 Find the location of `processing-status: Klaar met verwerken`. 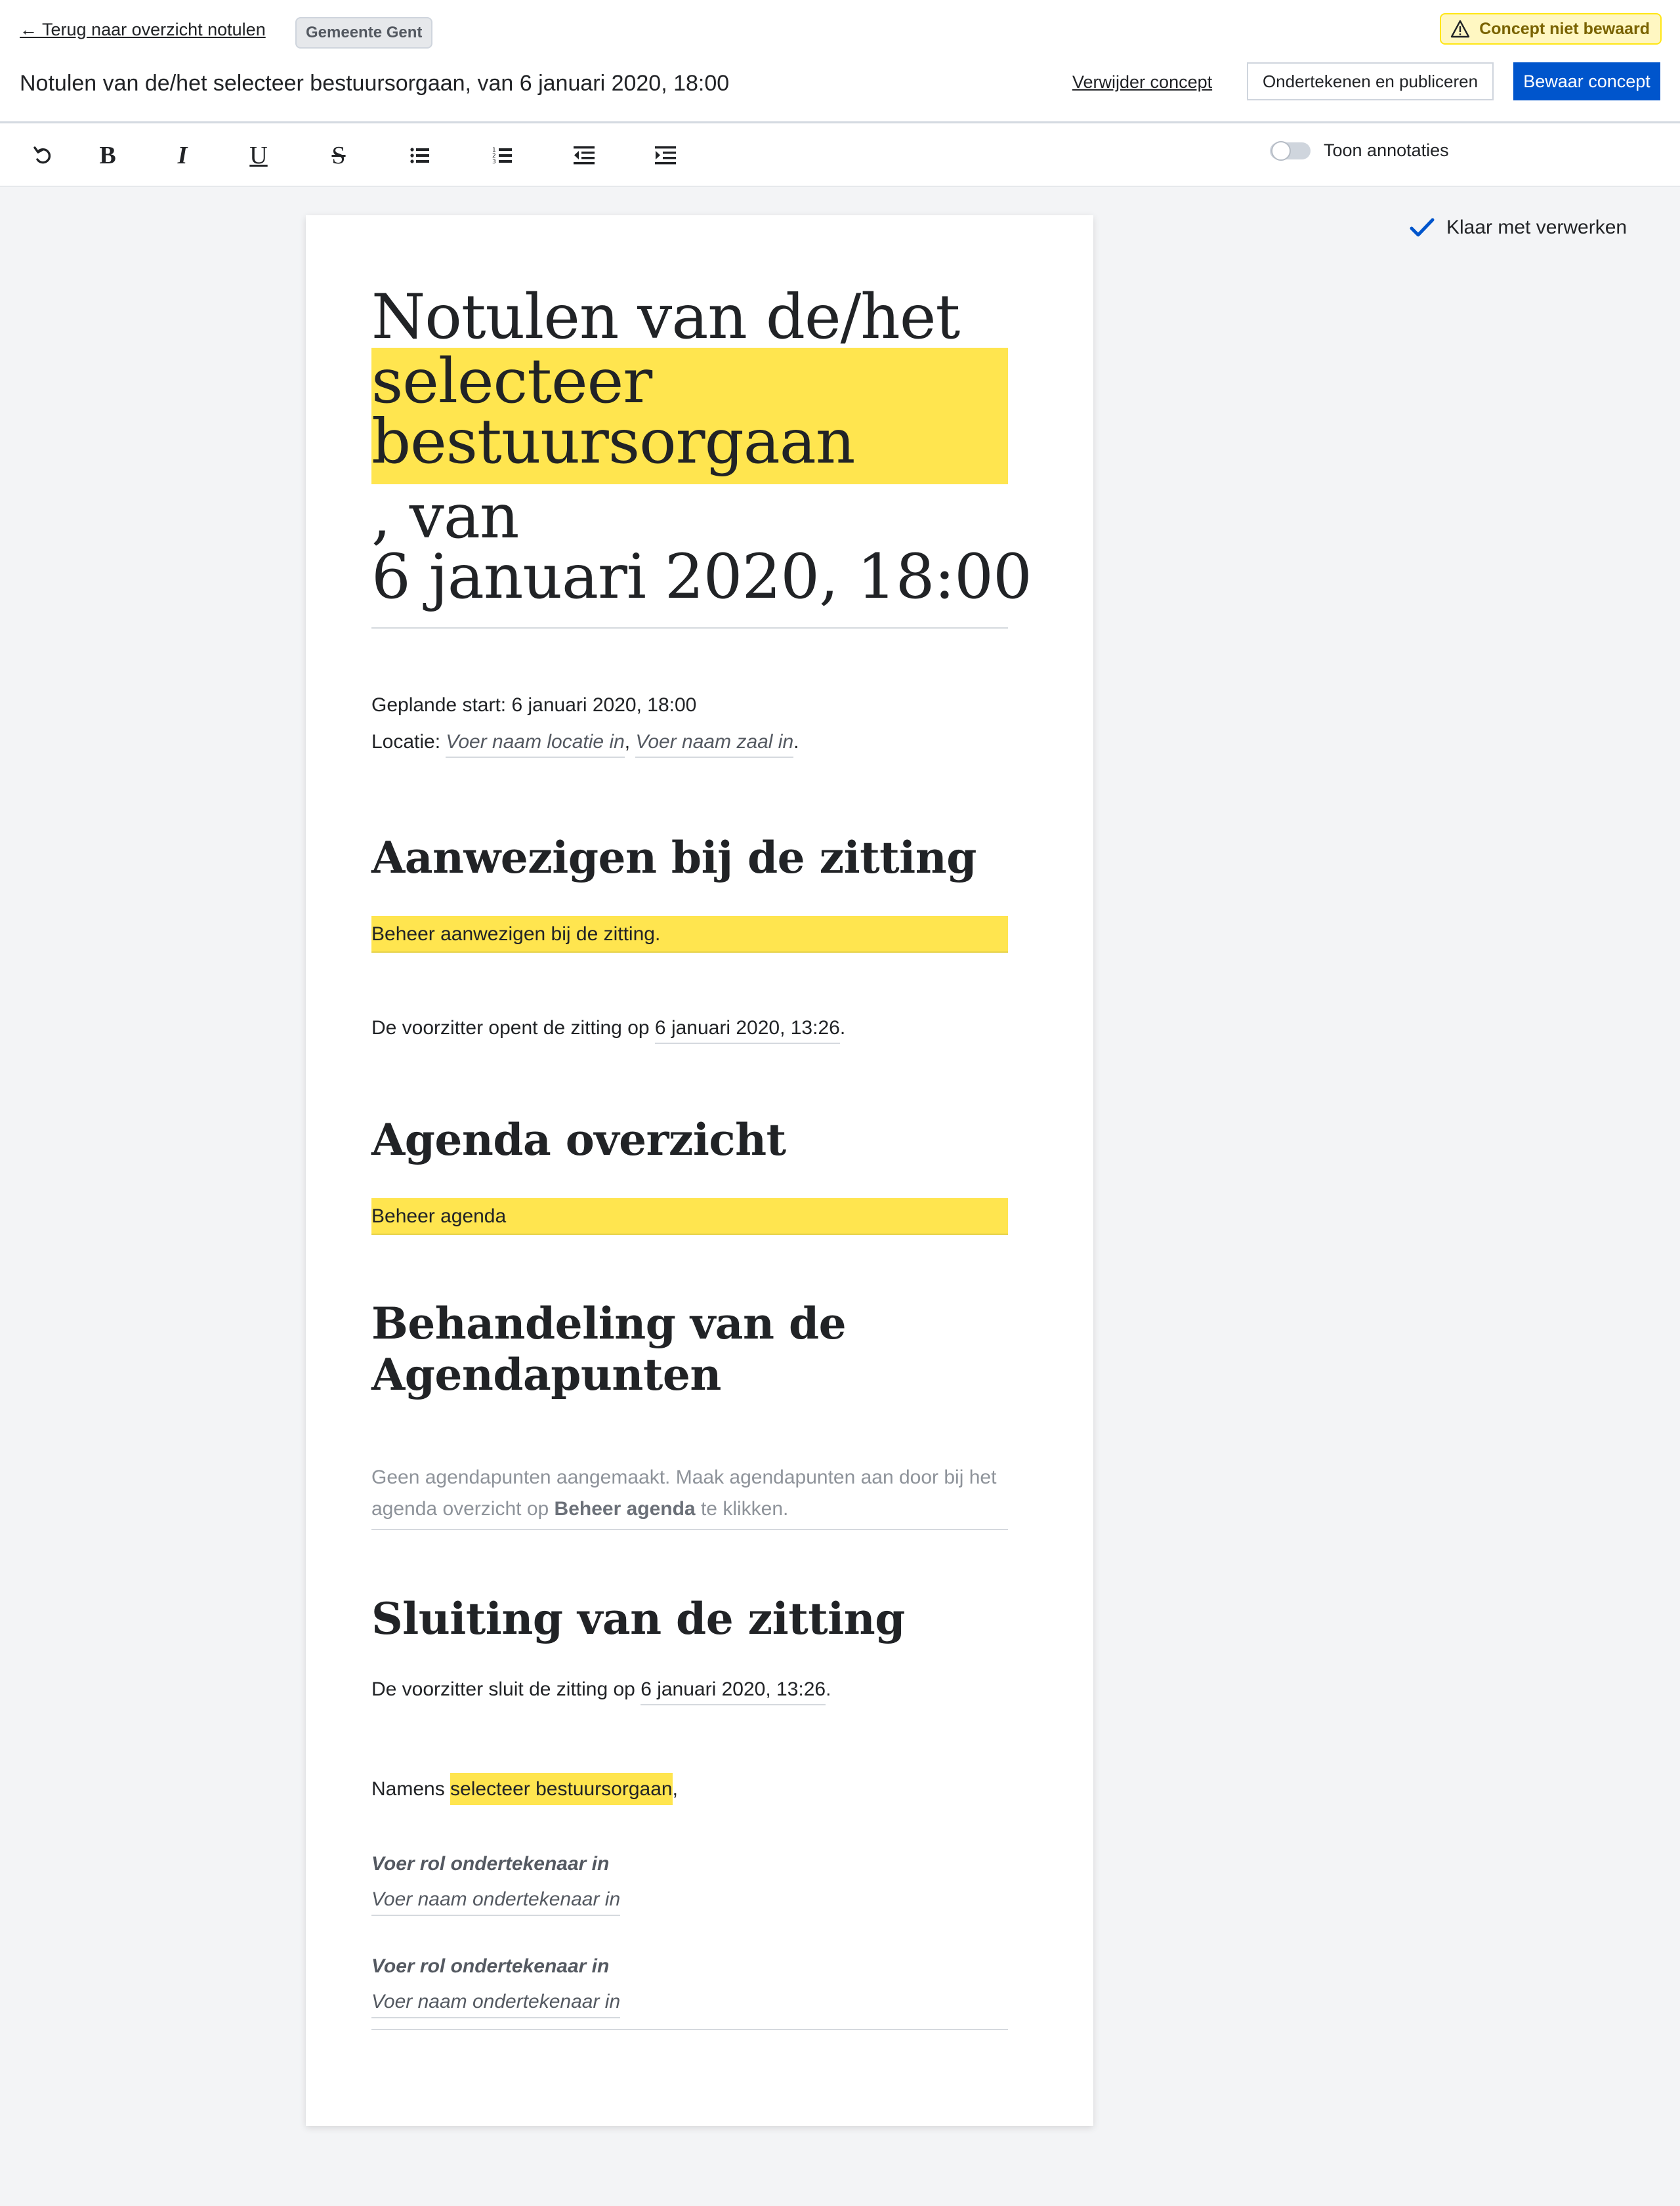

processing-status: Klaar met verwerken is located at coordinates (1518, 228).